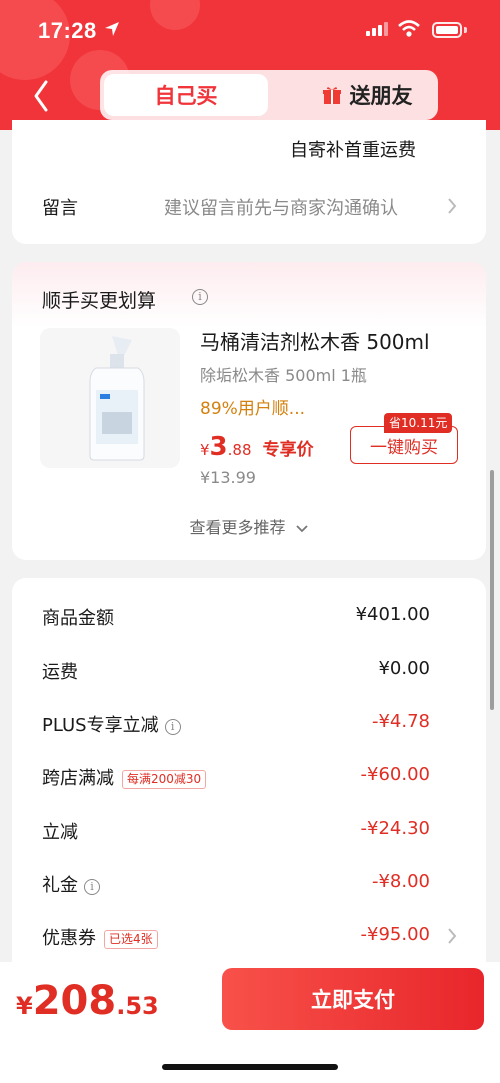  I want to click on coupon-row: 优惠券 已选4张, so click(100, 937).